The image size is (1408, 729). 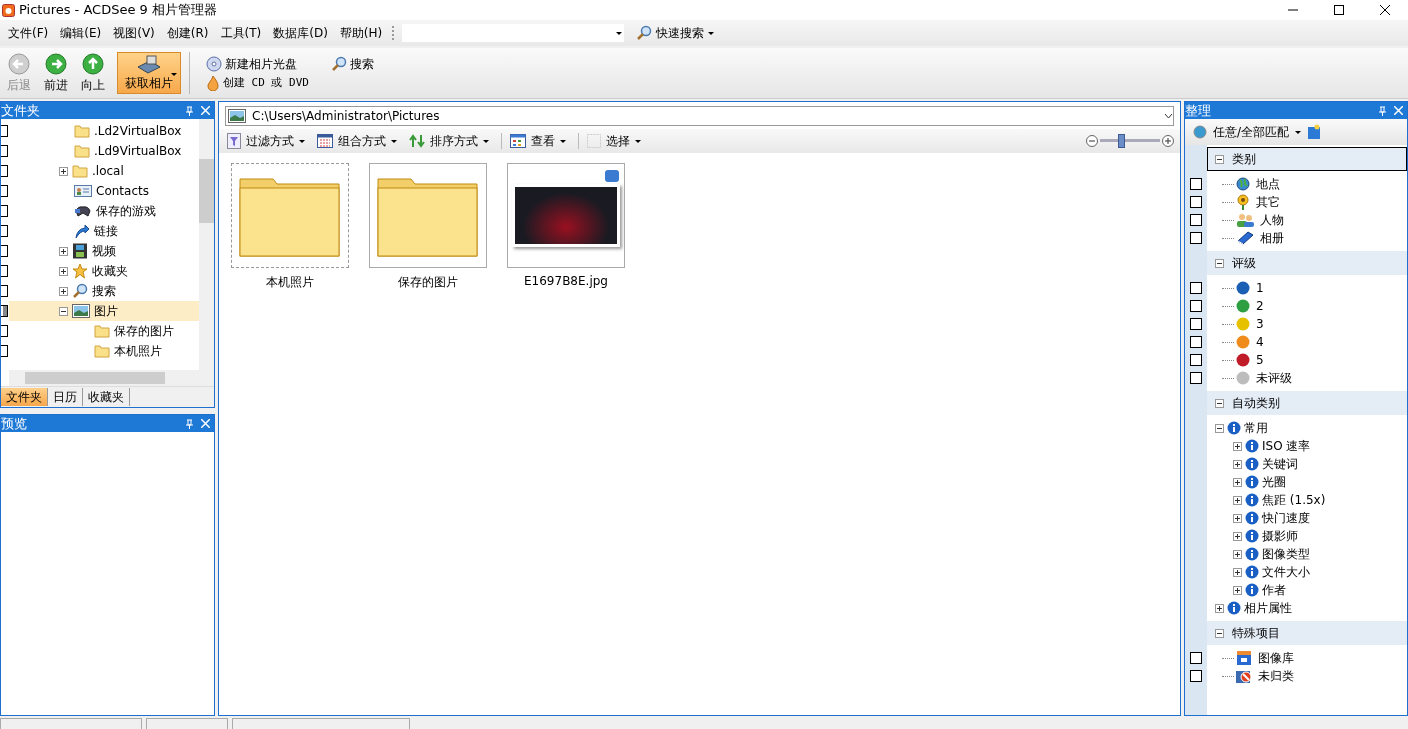 I want to click on forward-button: 前进, so click(x=55, y=73).